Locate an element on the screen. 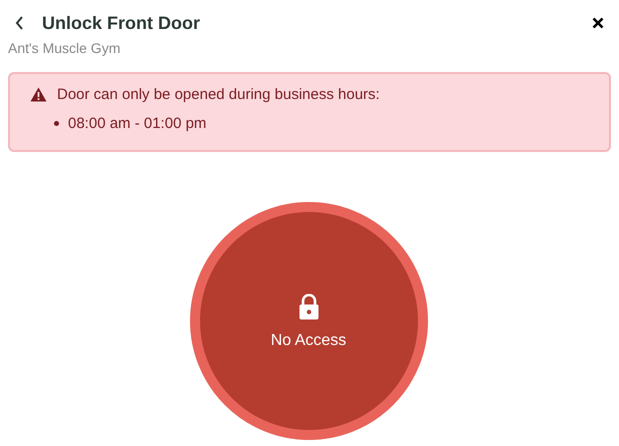 This screenshot has height=446, width=619. lock-icon is located at coordinates (308, 307).